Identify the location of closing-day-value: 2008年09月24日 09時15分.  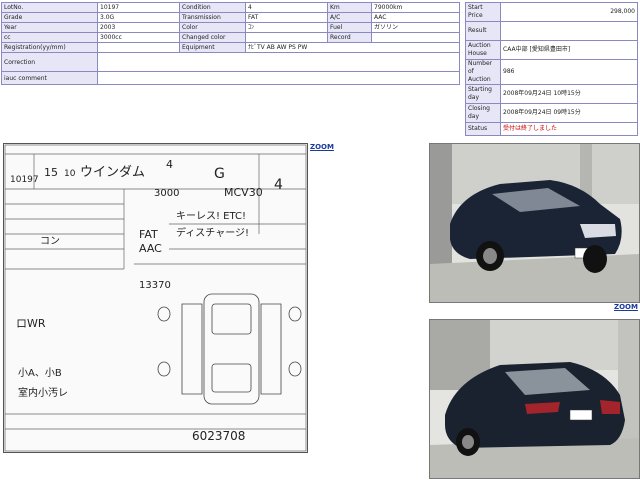
(569, 113).